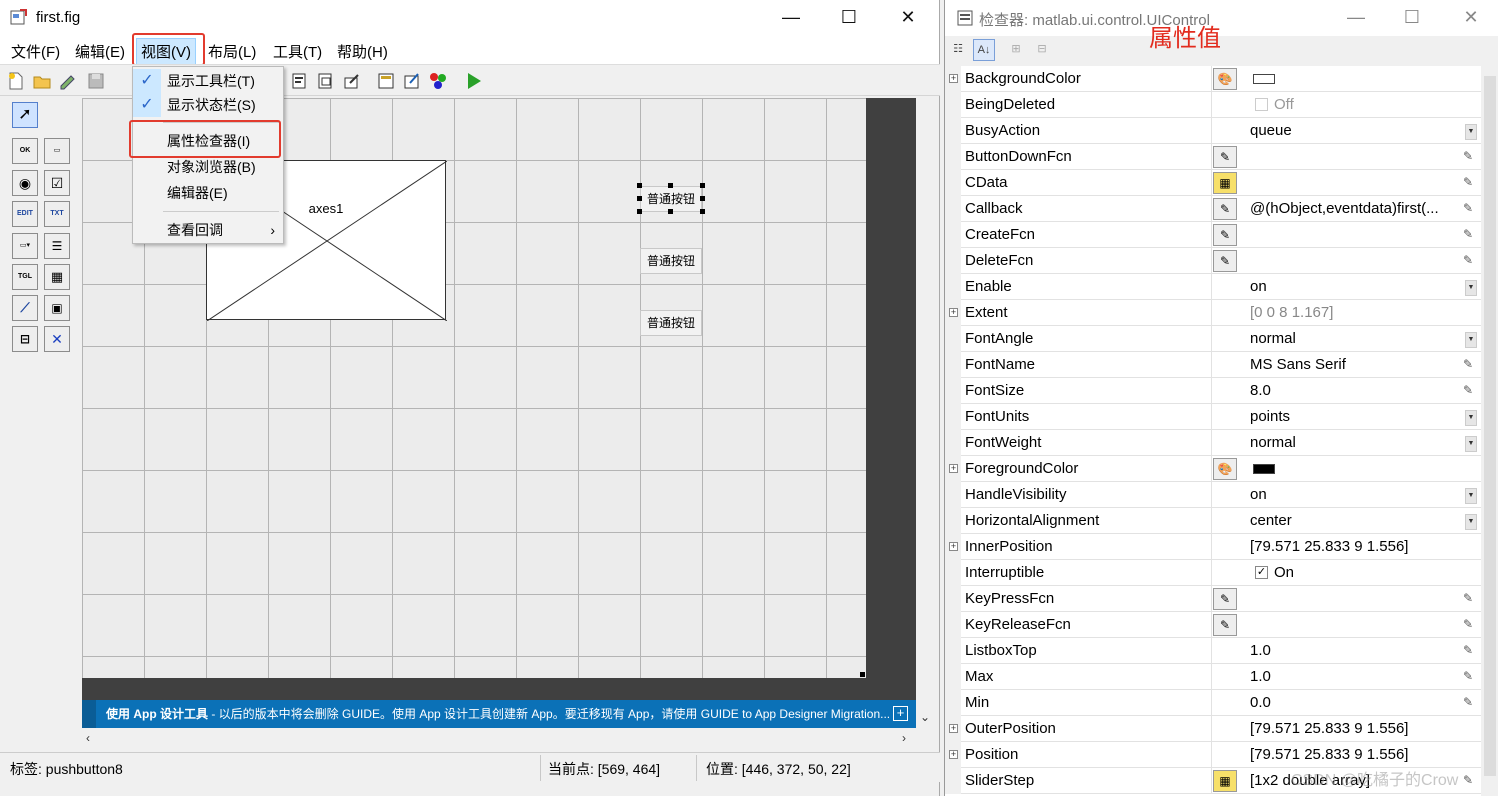 The width and height of the screenshot is (1498, 796). I want to click on property-value: points, so click(1270, 416).